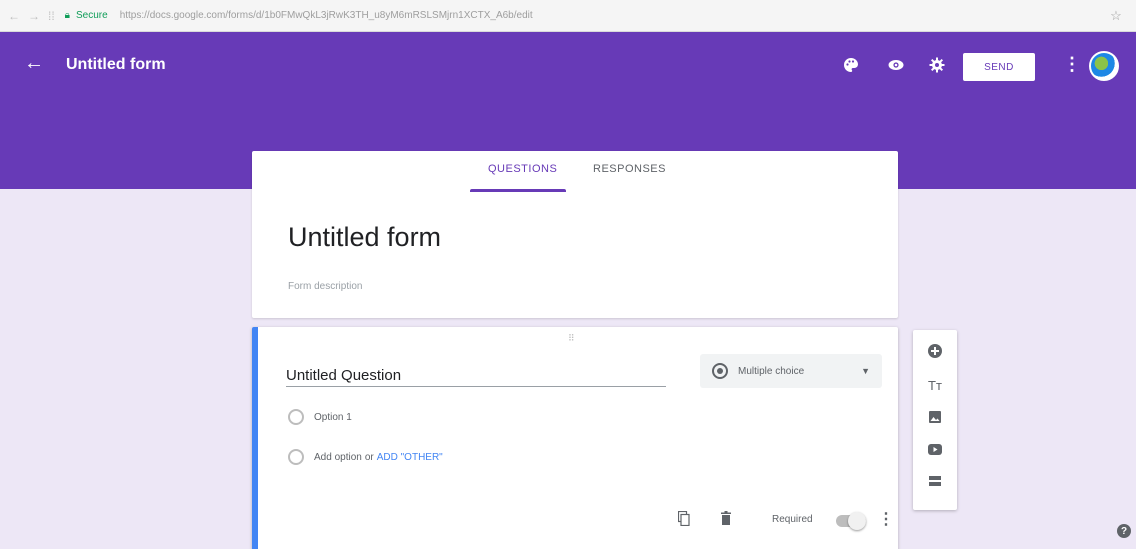 This screenshot has width=1136, height=549. What do you see at coordinates (67, 15) in the screenshot?
I see `lock-icon: 🔒︎` at bounding box center [67, 15].